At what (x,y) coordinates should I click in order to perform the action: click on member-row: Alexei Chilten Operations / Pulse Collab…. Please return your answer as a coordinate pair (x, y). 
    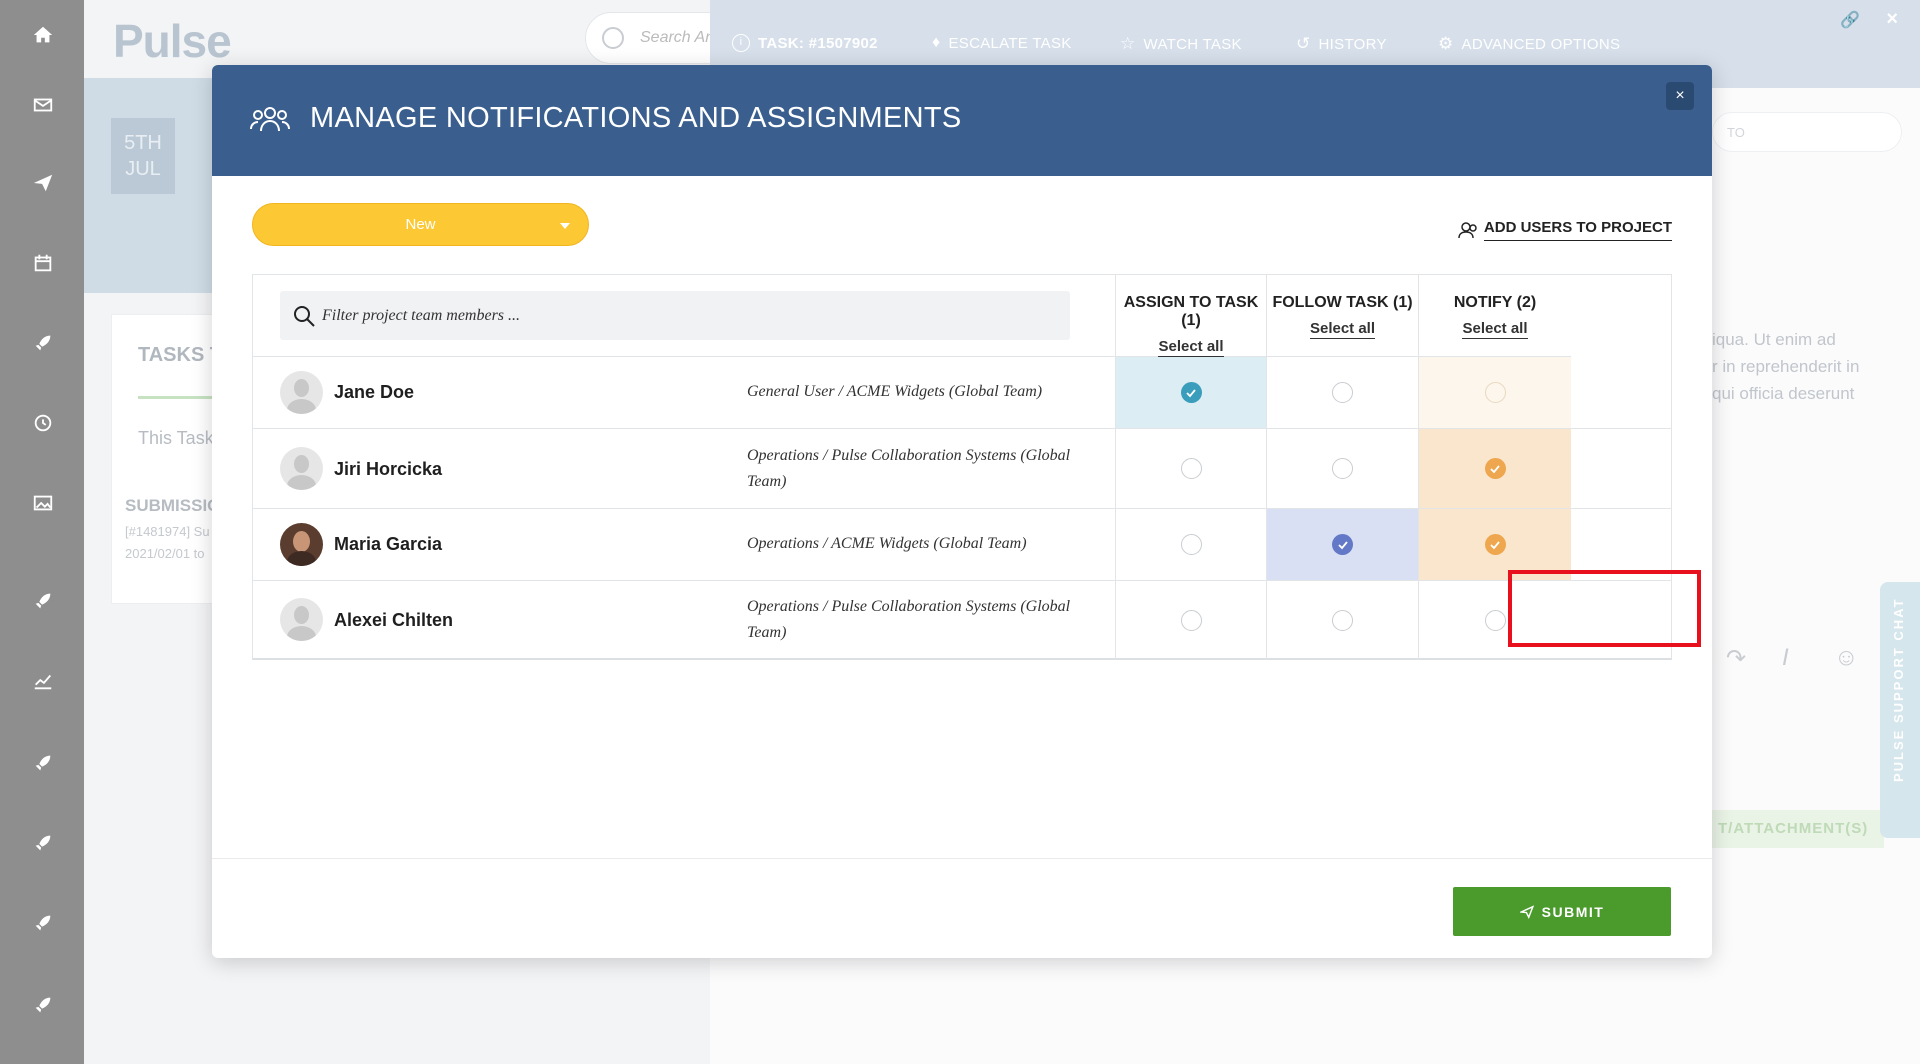
    Looking at the image, I should click on (962, 620).